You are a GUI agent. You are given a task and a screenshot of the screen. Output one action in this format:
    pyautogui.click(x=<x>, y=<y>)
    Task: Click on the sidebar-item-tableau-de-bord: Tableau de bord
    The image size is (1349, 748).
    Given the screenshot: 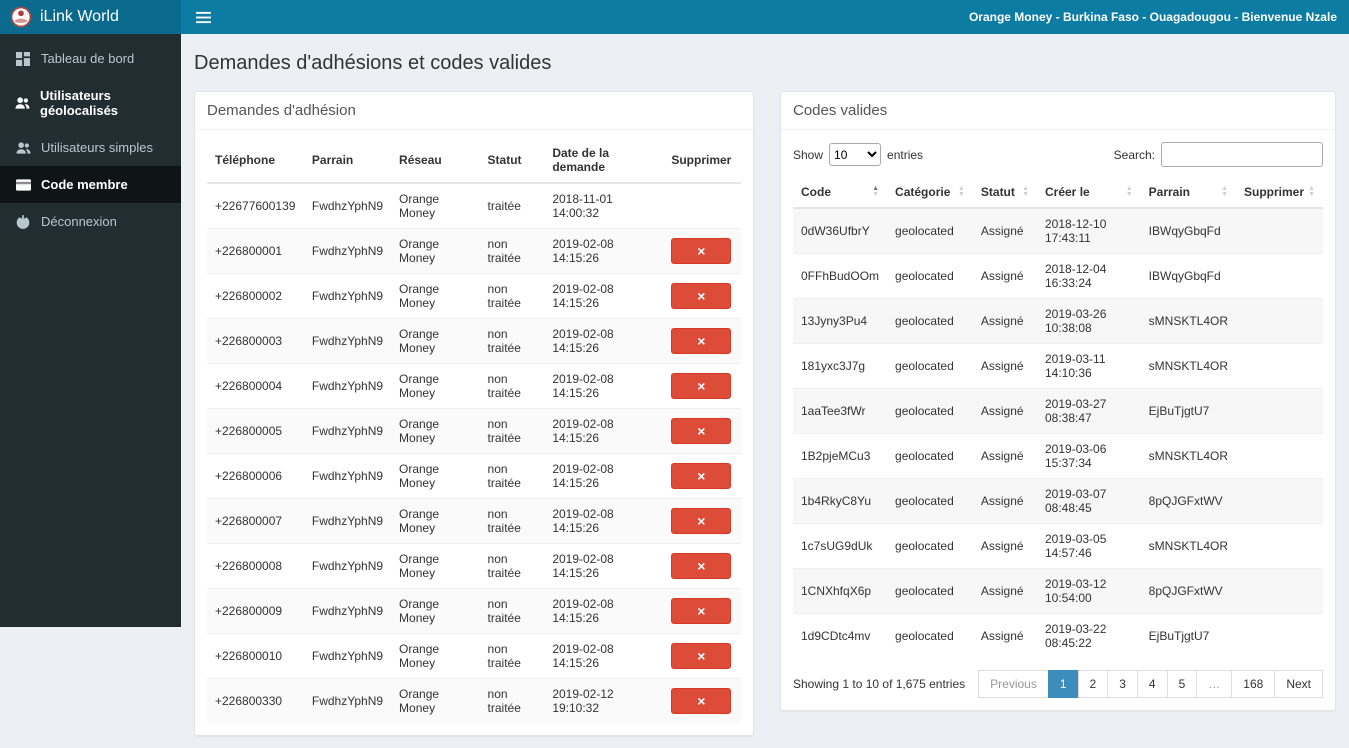 What is the action you would take?
    pyautogui.click(x=90, y=58)
    